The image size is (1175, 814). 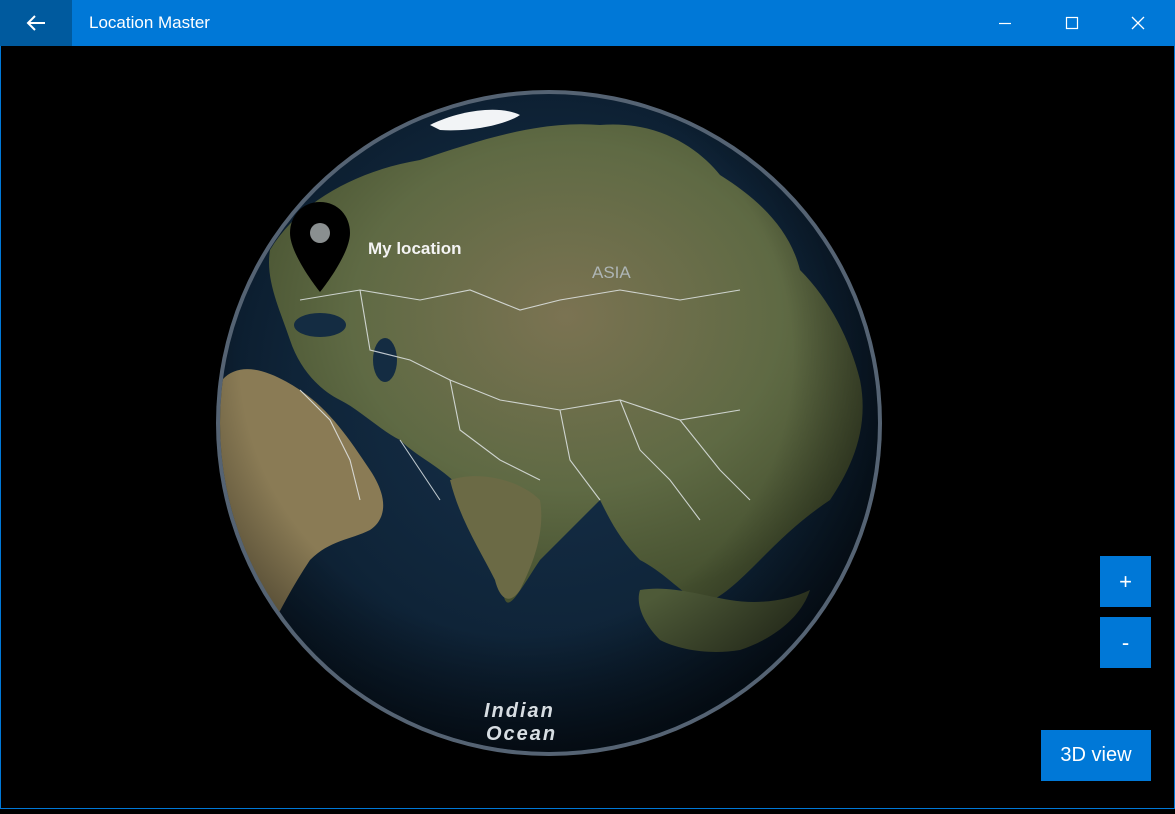 I want to click on maximize-icon, so click(x=1072, y=23).